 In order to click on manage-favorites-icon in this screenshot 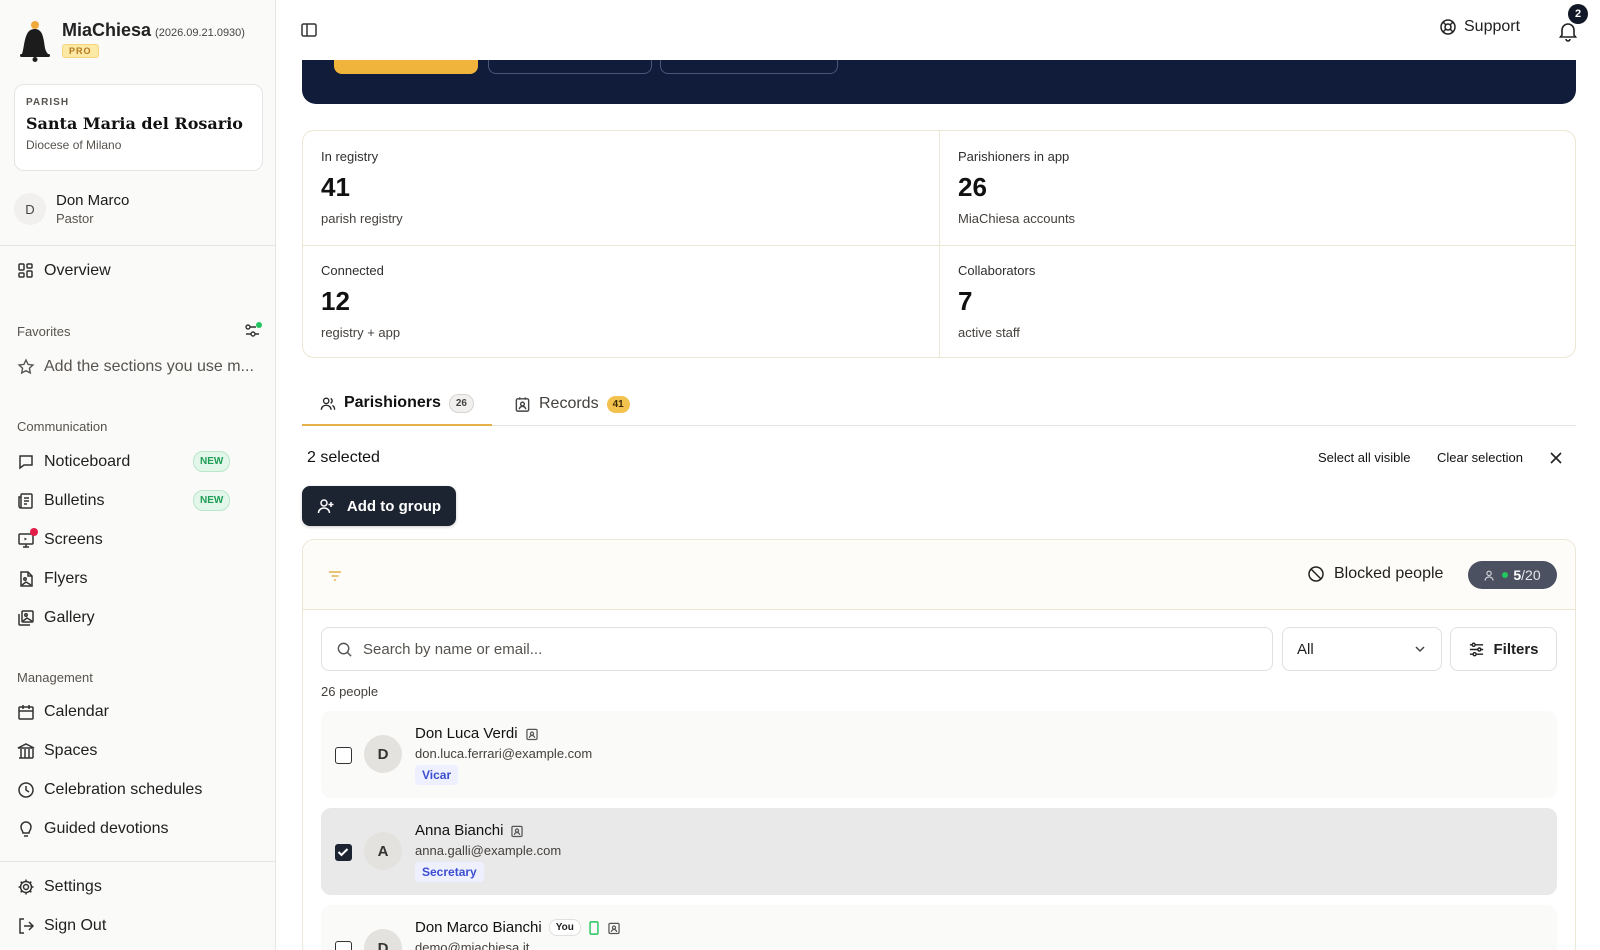, I will do `click(253, 331)`.